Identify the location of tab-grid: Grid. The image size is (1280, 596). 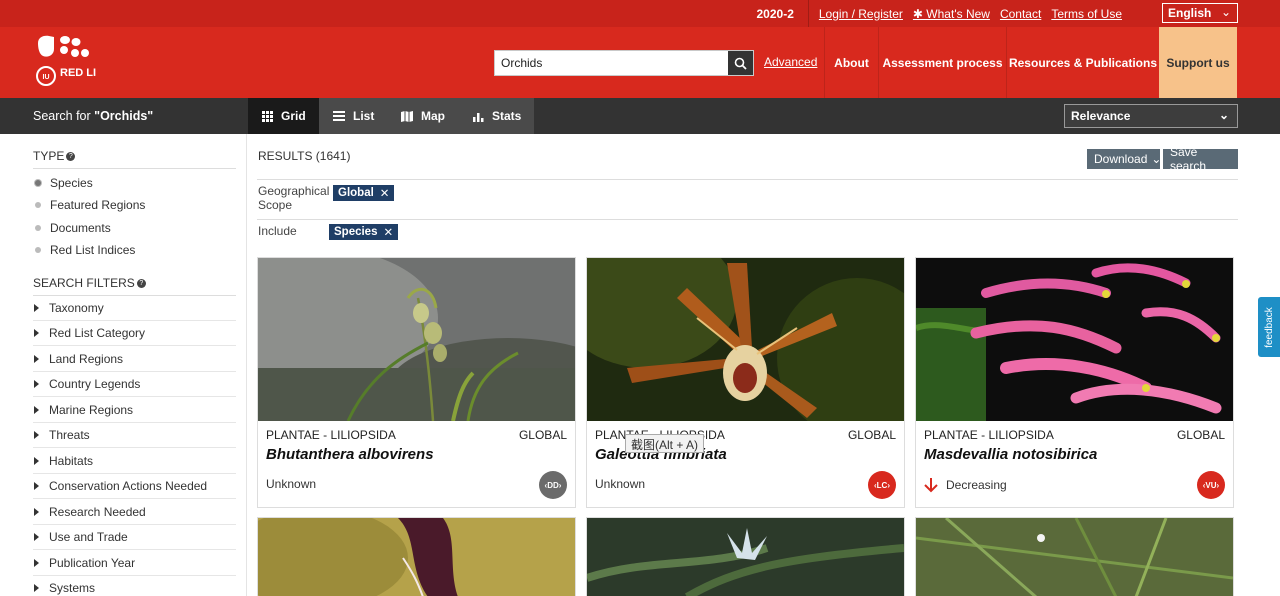
(283, 116).